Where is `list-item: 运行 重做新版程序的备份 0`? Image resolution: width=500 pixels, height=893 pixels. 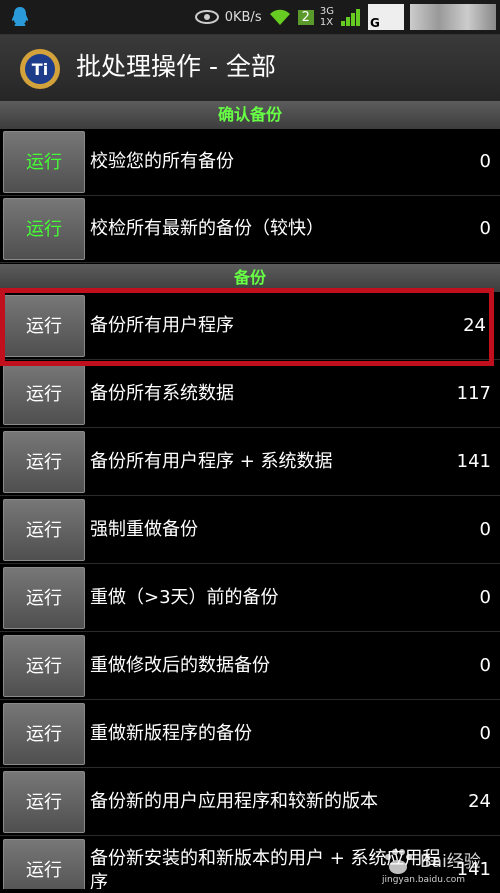
list-item: 运行 重做新版程序的备份 0 is located at coordinates (250, 734).